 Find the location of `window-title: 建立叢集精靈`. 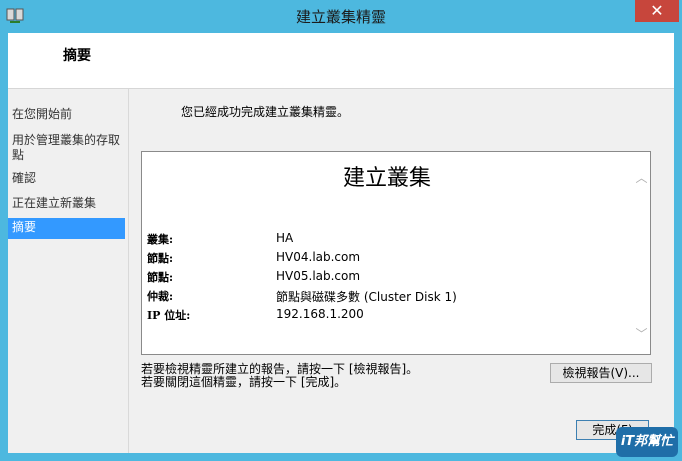

window-title: 建立叢集精靈 is located at coordinates (340, 17).